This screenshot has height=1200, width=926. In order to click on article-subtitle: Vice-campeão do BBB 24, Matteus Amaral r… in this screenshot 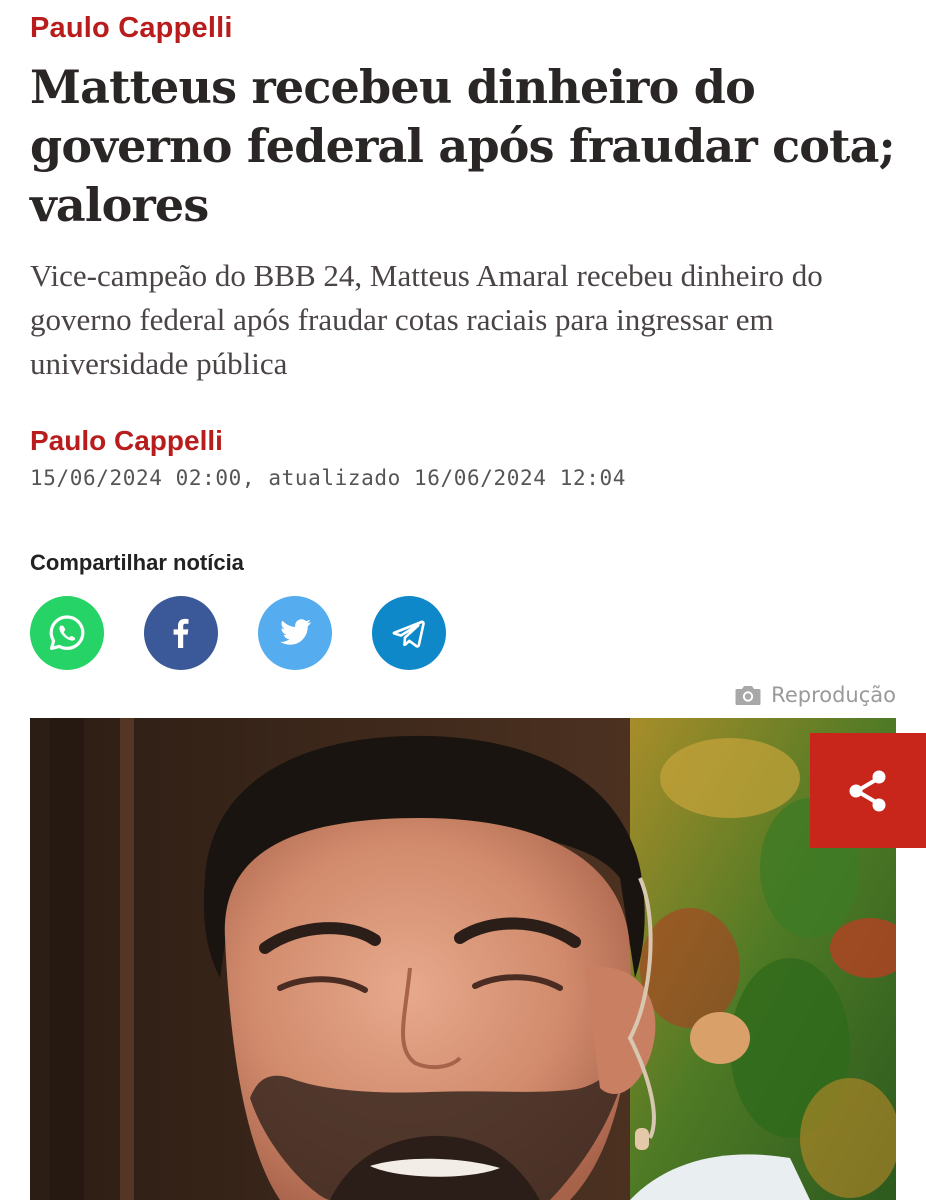, I will do `click(426, 319)`.